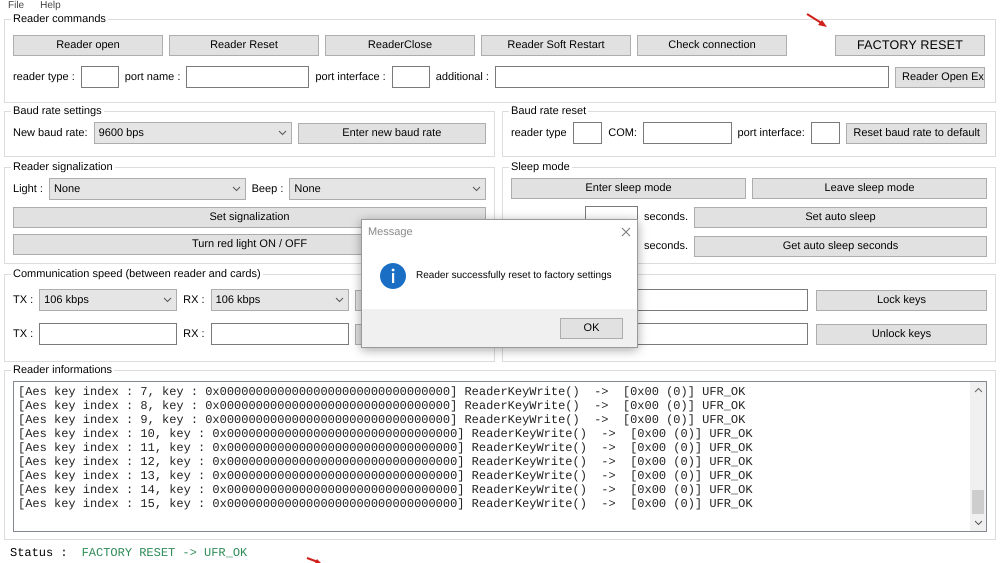  I want to click on field-label: Beep :, so click(268, 189).